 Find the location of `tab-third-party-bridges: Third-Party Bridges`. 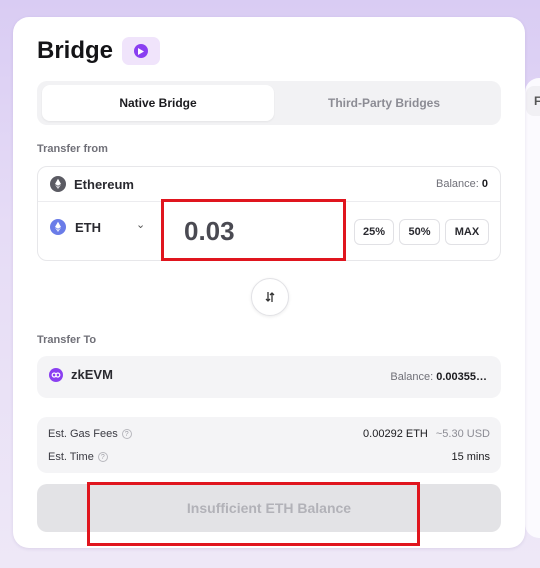

tab-third-party-bridges: Third-Party Bridges is located at coordinates (384, 103).